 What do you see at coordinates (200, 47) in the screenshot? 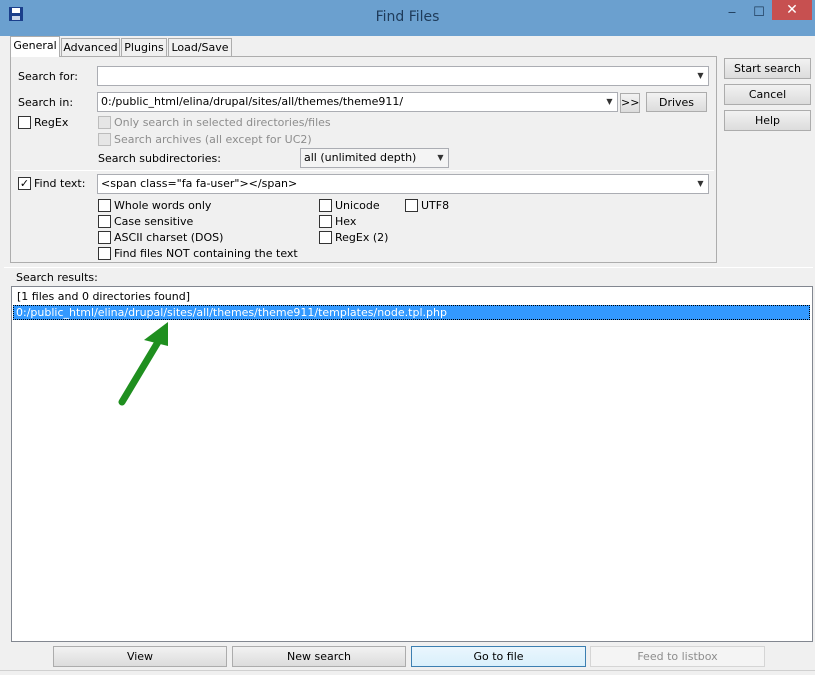
I see `tab-load-save: Load/Save` at bounding box center [200, 47].